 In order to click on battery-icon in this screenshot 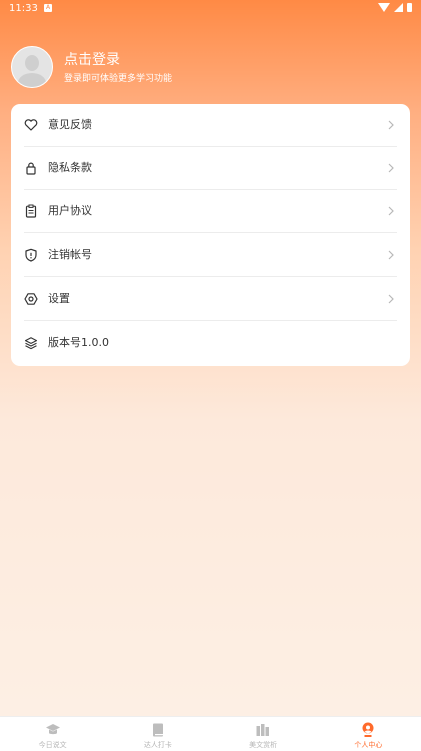, I will do `click(409, 7)`.